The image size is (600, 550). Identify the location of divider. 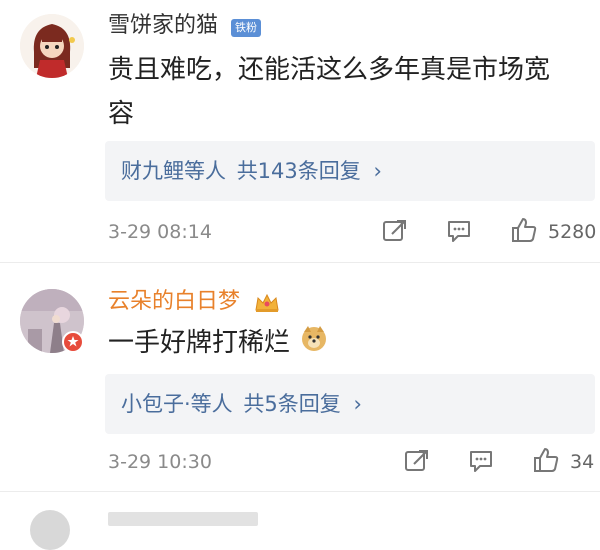
(300, 491).